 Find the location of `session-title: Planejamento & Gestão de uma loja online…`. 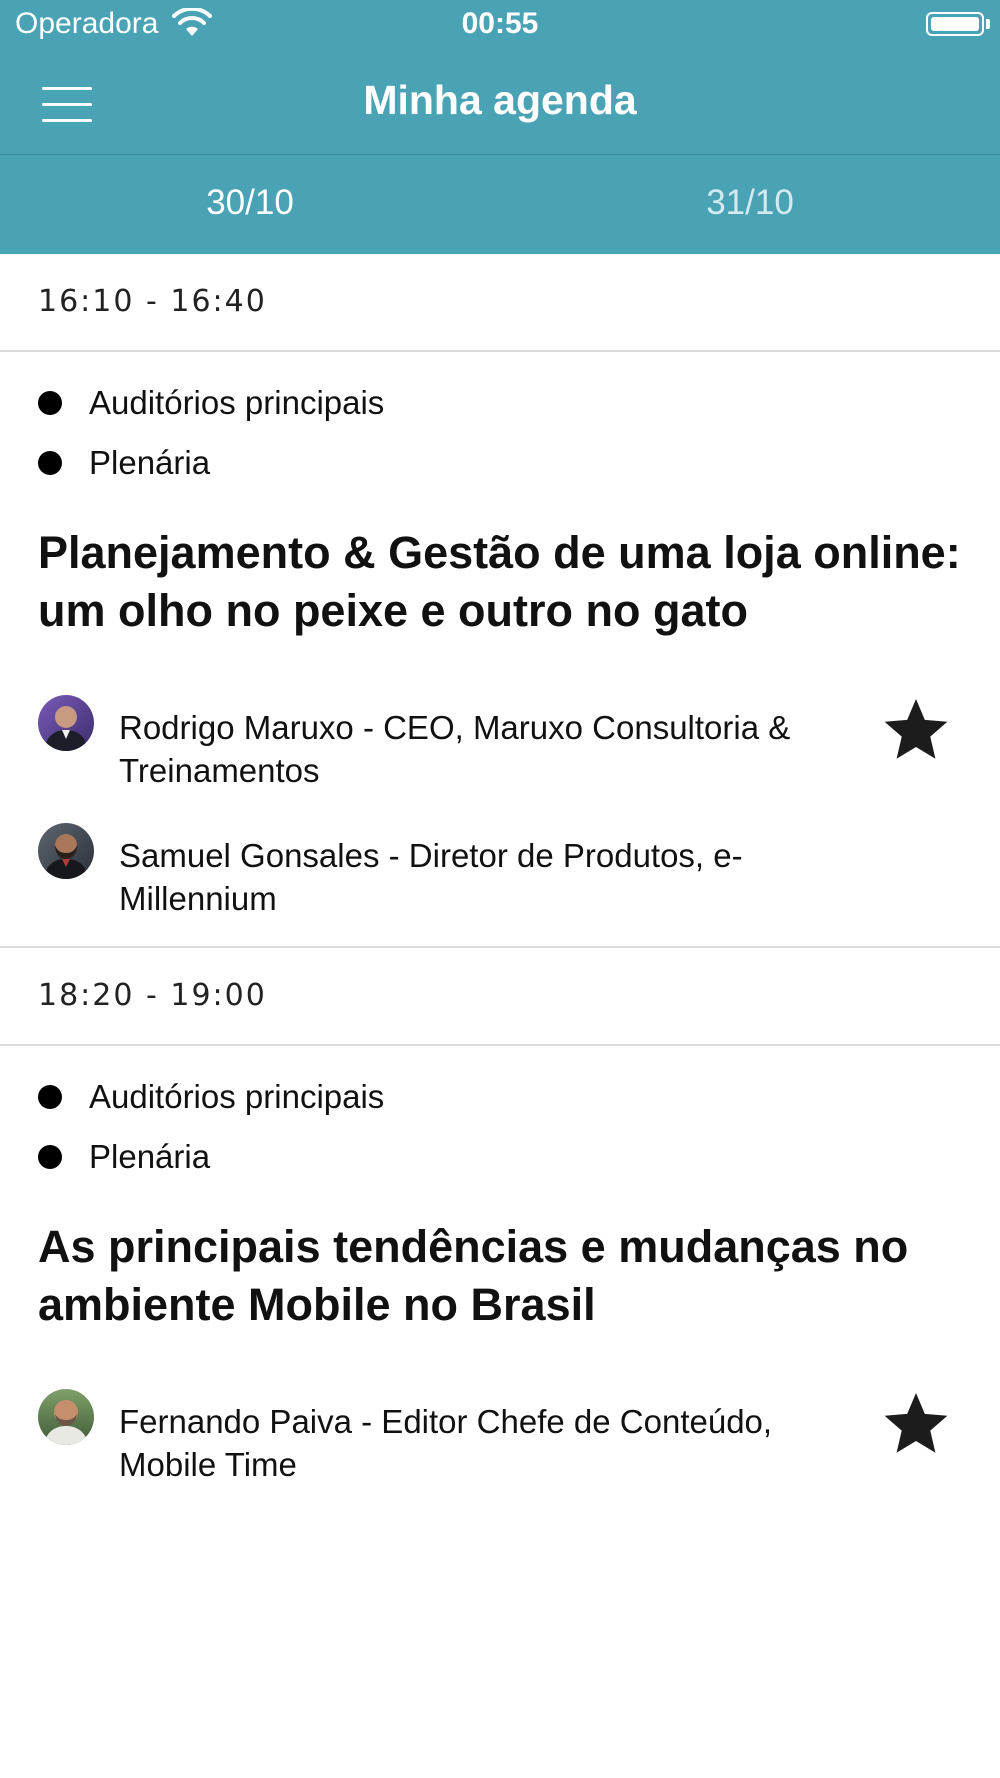

session-title: Planejamento & Gestão de uma loja online… is located at coordinates (500, 582).